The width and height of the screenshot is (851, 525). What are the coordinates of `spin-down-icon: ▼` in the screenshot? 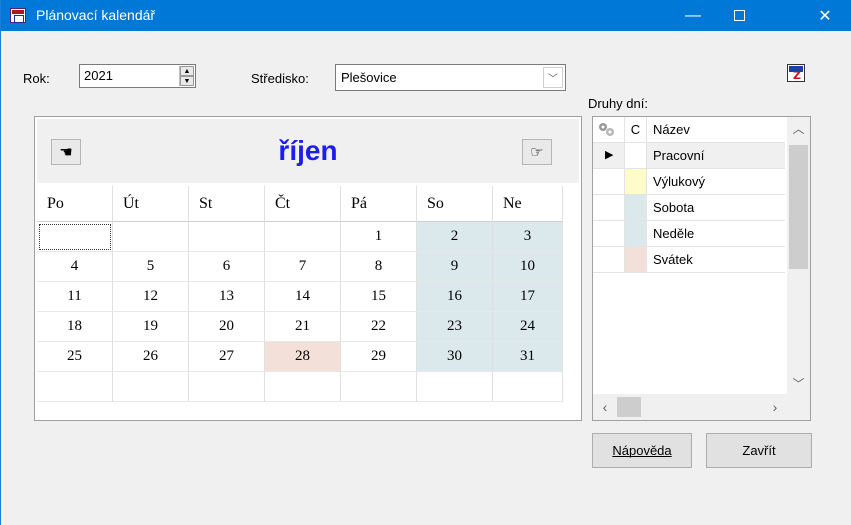 It's located at (187, 81).